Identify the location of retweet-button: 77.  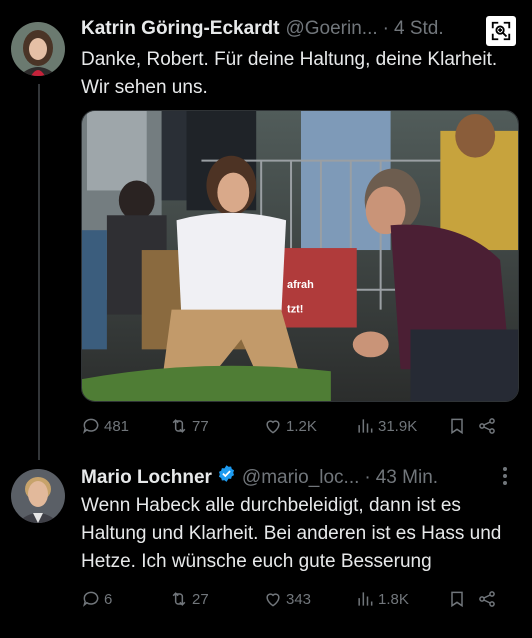
(216, 426).